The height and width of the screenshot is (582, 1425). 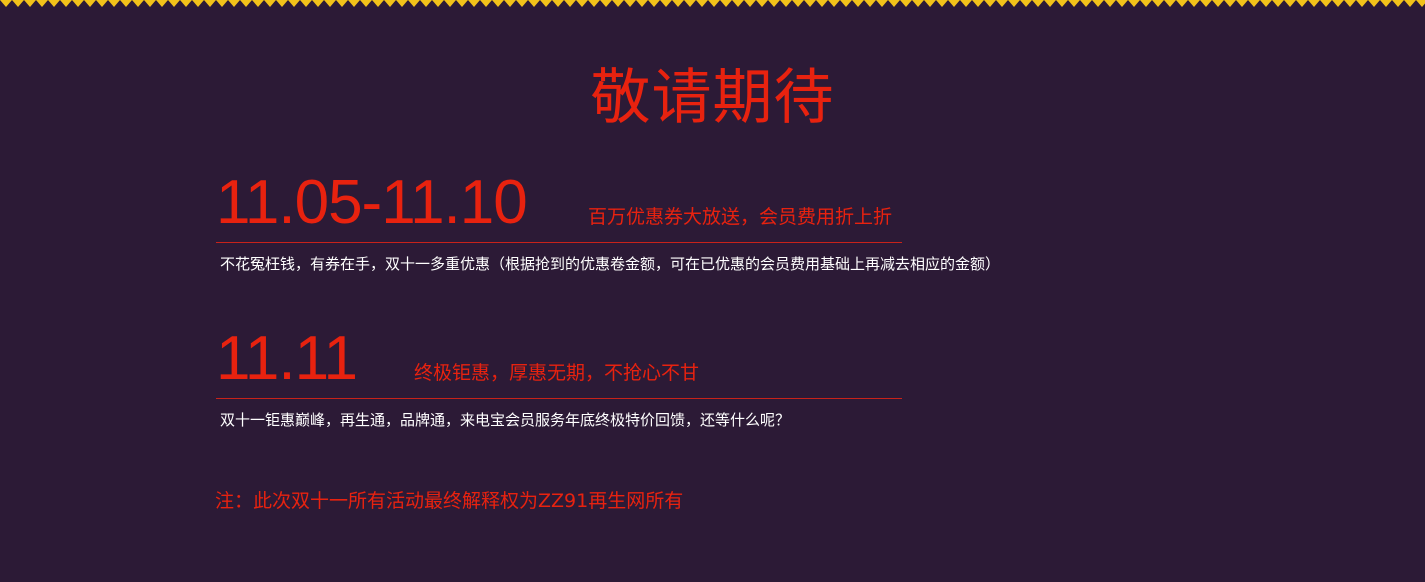 What do you see at coordinates (372, 202) in the screenshot?
I see `promotion-date: 11.05-11.10` at bounding box center [372, 202].